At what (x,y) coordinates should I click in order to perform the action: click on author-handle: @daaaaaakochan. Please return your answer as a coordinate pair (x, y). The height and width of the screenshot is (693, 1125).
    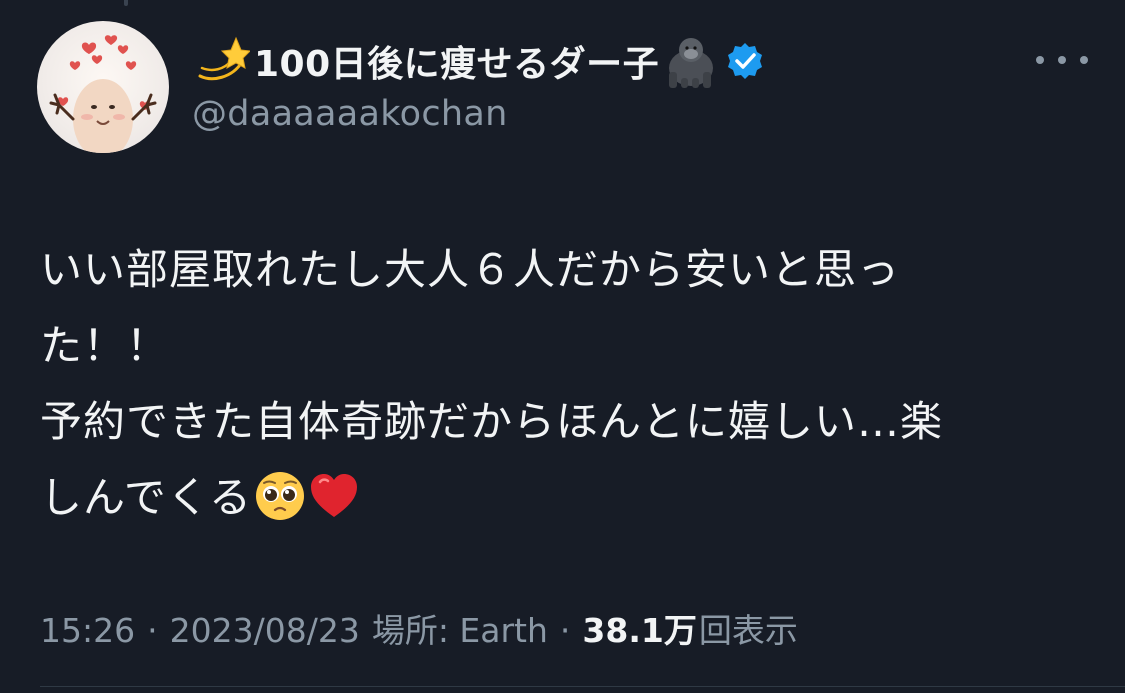
    Looking at the image, I should click on (350, 114).